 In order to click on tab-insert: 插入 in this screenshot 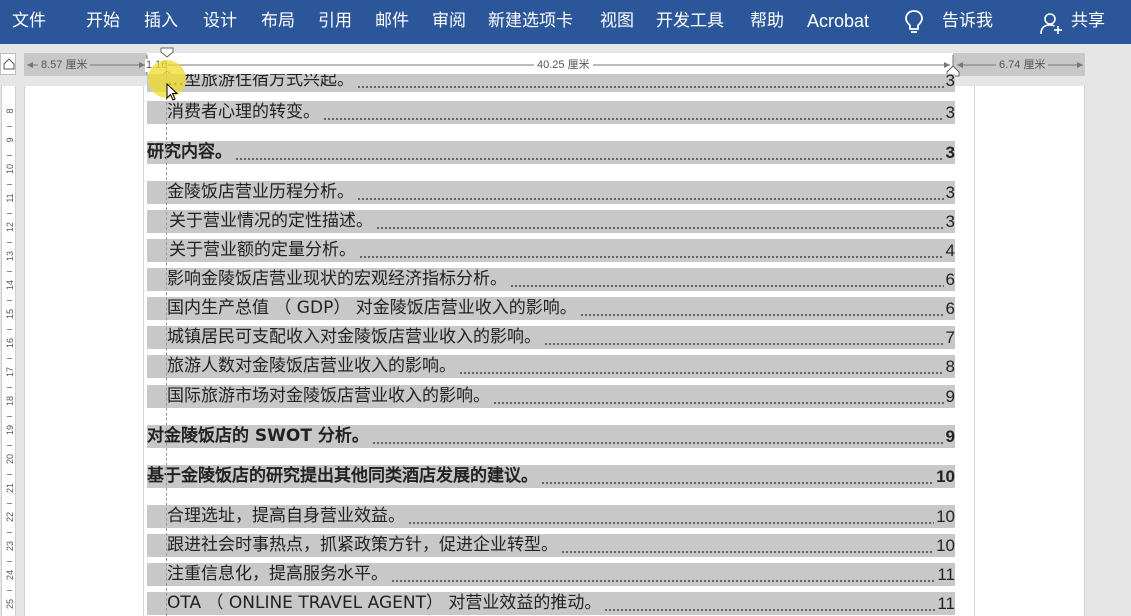, I will do `click(161, 21)`.